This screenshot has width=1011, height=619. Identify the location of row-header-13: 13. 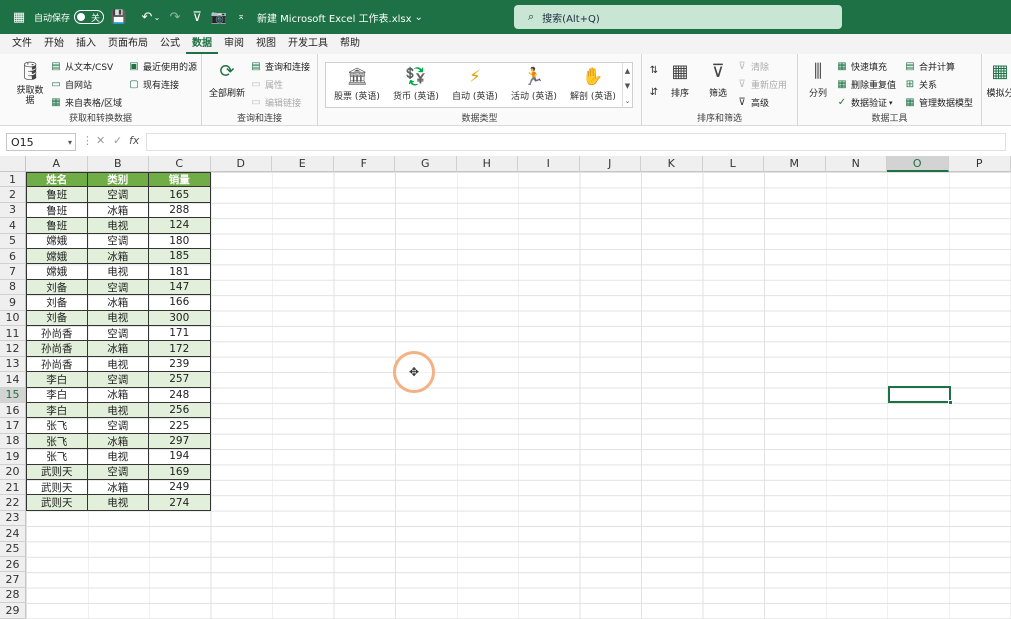
(13, 364).